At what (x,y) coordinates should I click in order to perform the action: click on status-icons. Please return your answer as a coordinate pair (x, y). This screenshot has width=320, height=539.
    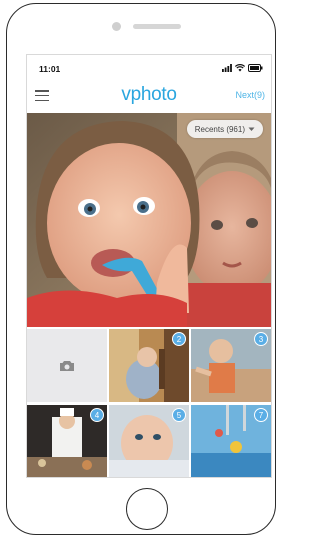
    Looking at the image, I should click on (242, 68).